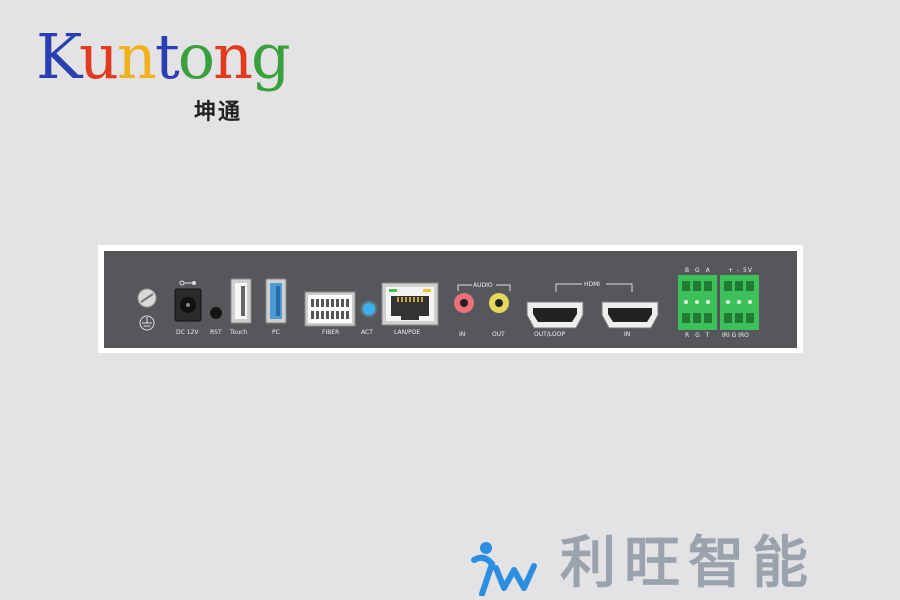  What do you see at coordinates (698, 335) in the screenshot?
I see `terminal-bottom-left-label: R G T` at bounding box center [698, 335].